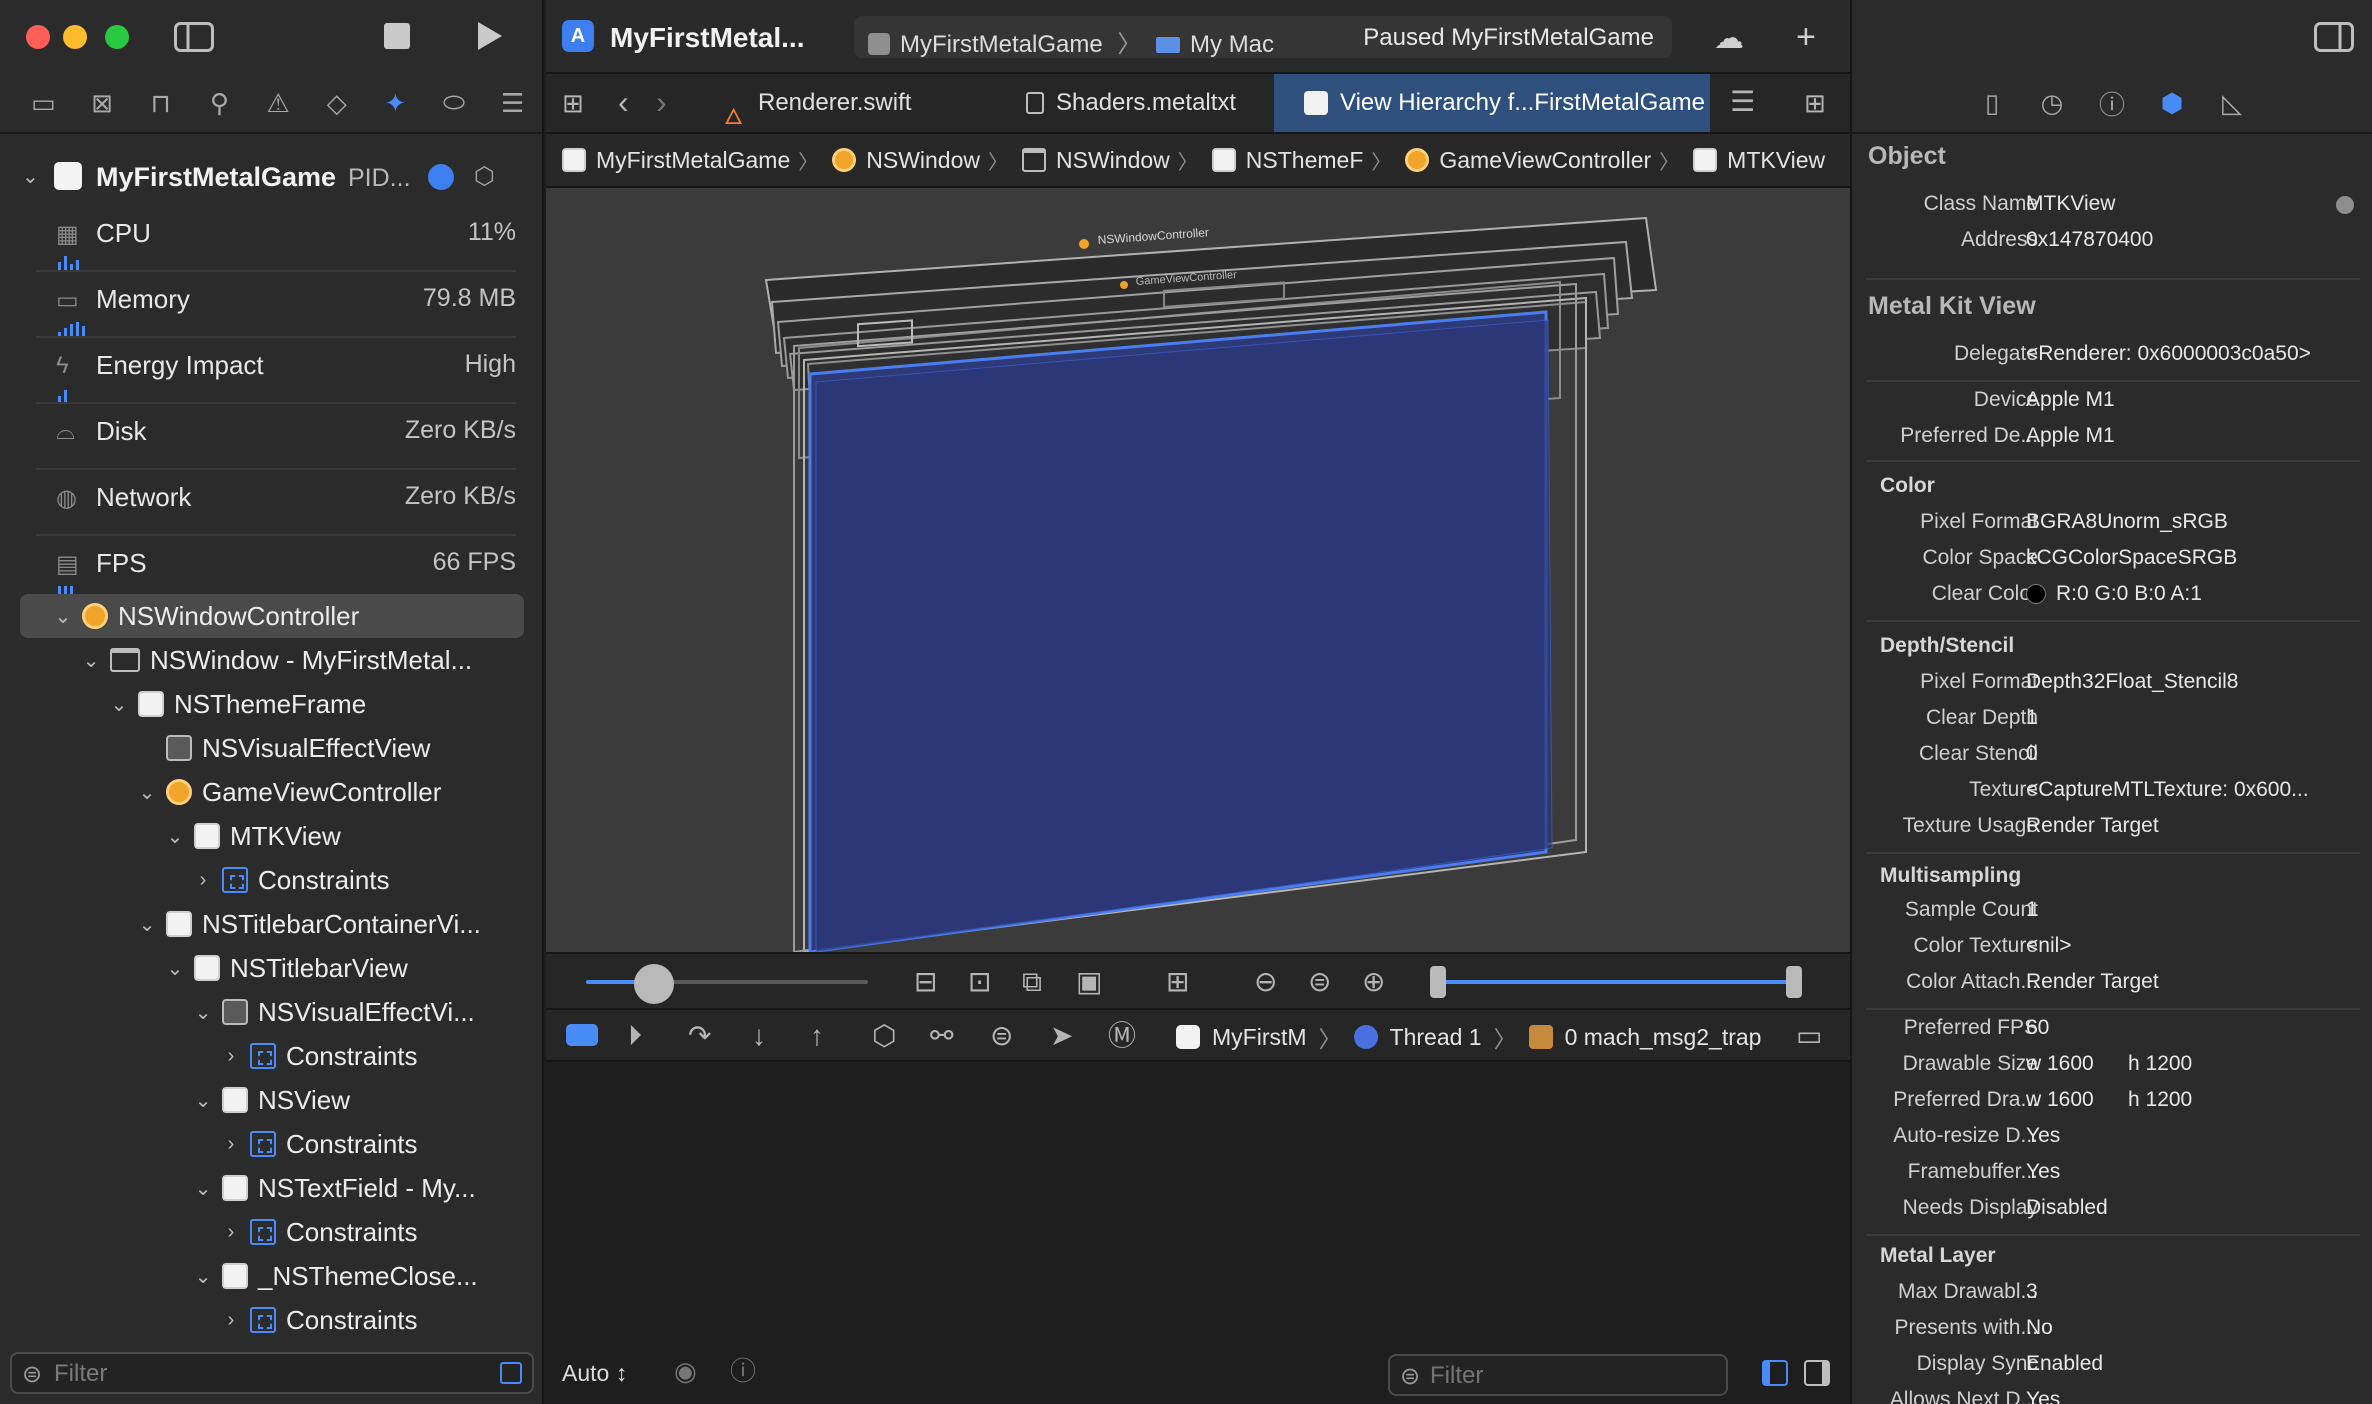 This screenshot has height=1404, width=2372. Describe the element at coordinates (329, 792) in the screenshot. I see `tree-item: ⌄ GameViewController` at that location.